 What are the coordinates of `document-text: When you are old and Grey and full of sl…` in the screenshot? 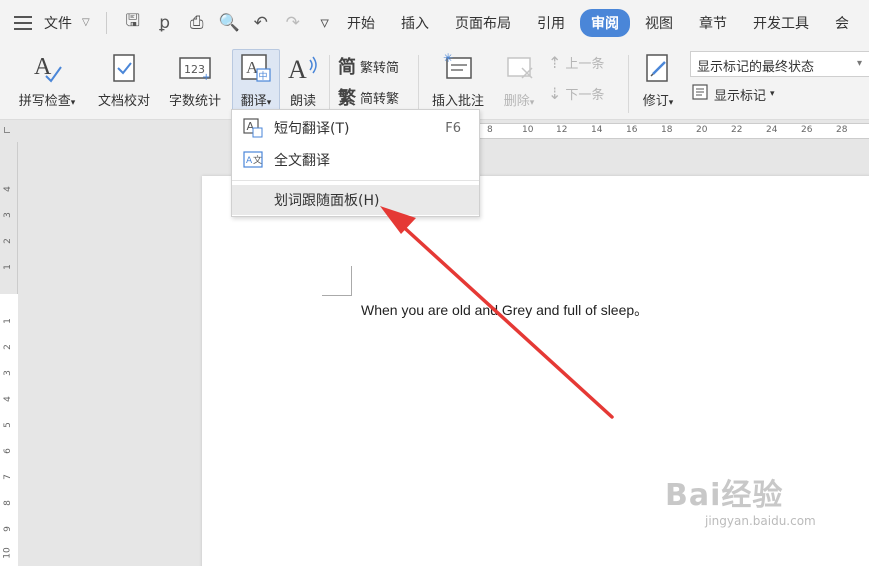 It's located at (504, 310).